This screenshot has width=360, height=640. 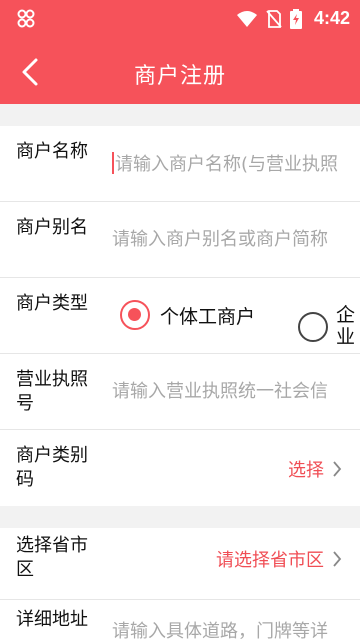 I want to click on category-code-action: 选择, so click(x=306, y=470).